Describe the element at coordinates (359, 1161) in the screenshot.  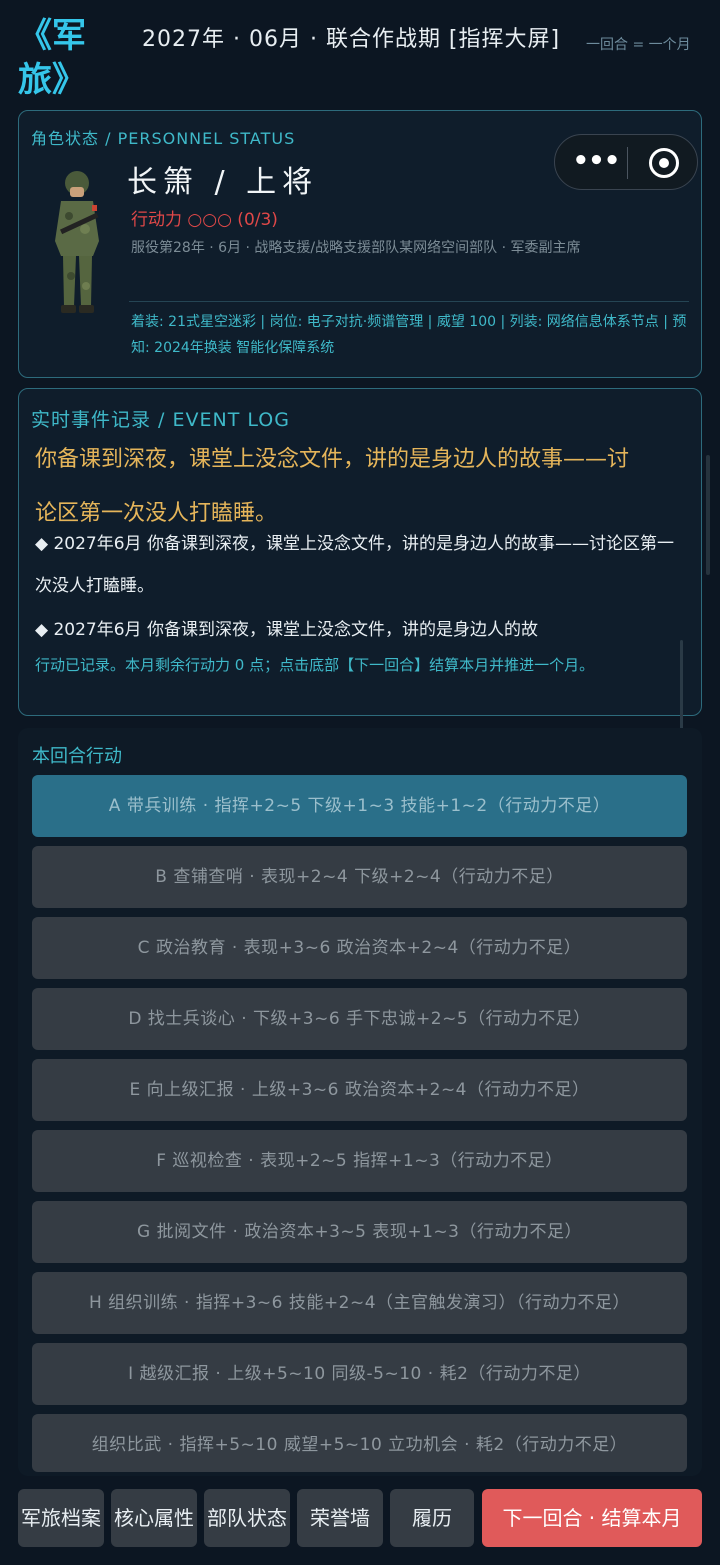
I see `action-f-button: F 巡视检查 · 表现+2~5 指挥+1~3（行动力不足）` at that location.